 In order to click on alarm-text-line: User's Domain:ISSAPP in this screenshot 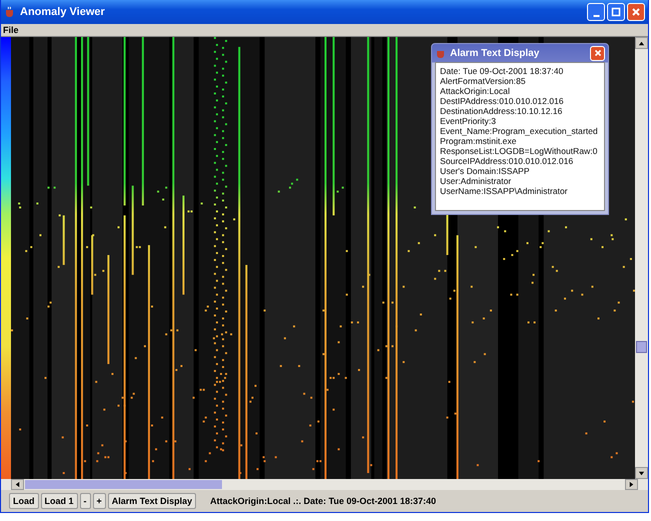, I will do `click(485, 171)`.